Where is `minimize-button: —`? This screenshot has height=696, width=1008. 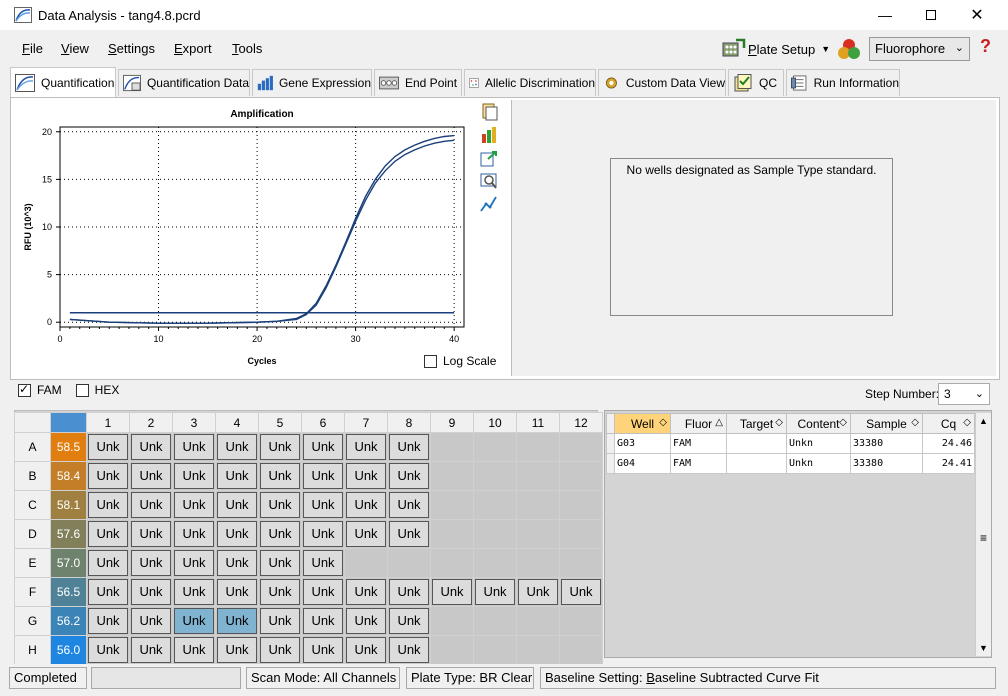
minimize-button: — is located at coordinates (885, 15).